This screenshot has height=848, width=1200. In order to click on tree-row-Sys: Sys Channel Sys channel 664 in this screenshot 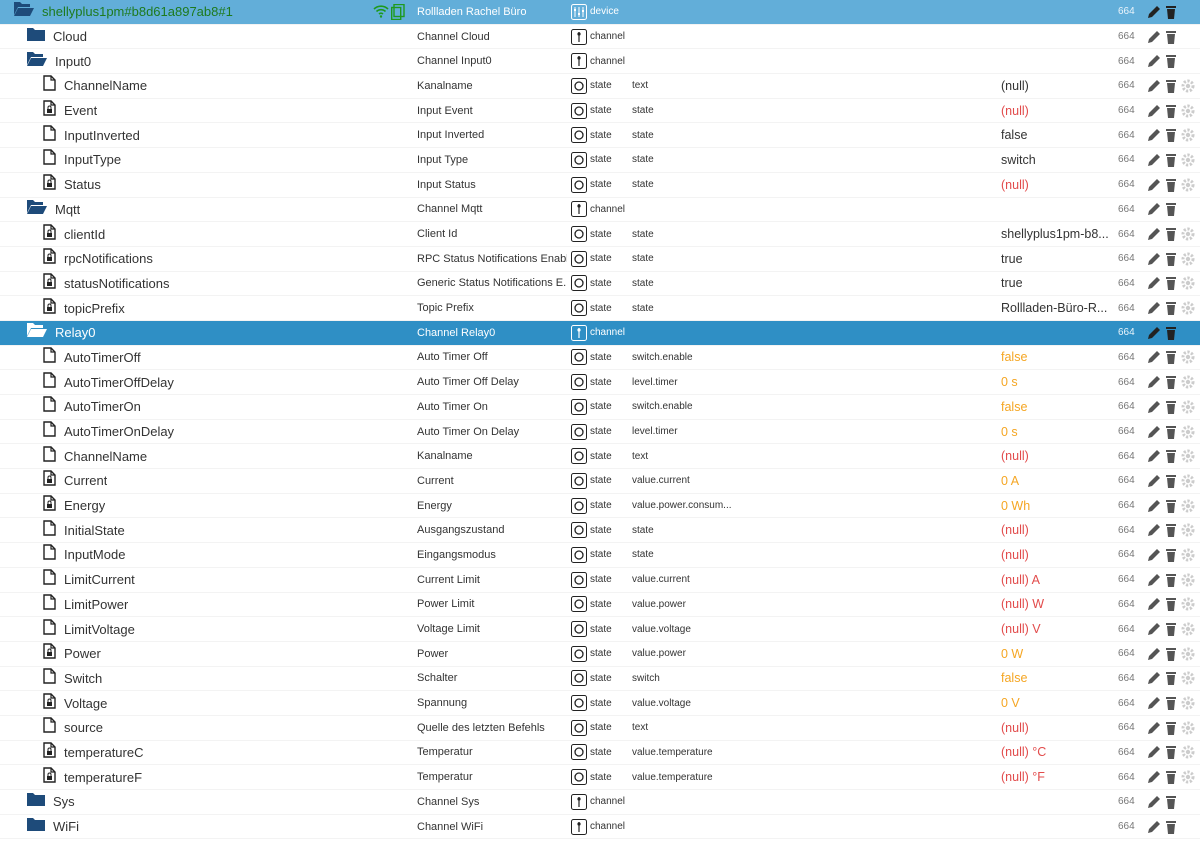, I will do `click(600, 802)`.